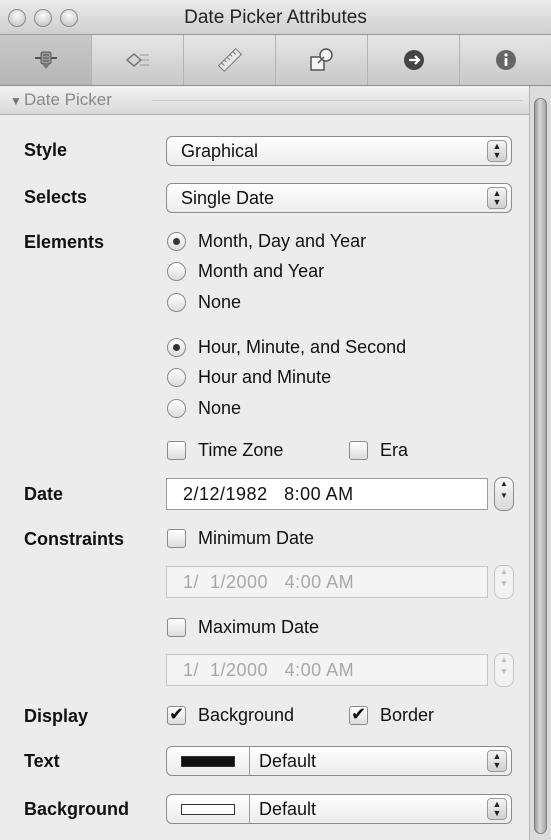 The height and width of the screenshot is (840, 551). What do you see at coordinates (339, 761) in the screenshot?
I see `text-color-popup: Default ▲ ▼` at bounding box center [339, 761].